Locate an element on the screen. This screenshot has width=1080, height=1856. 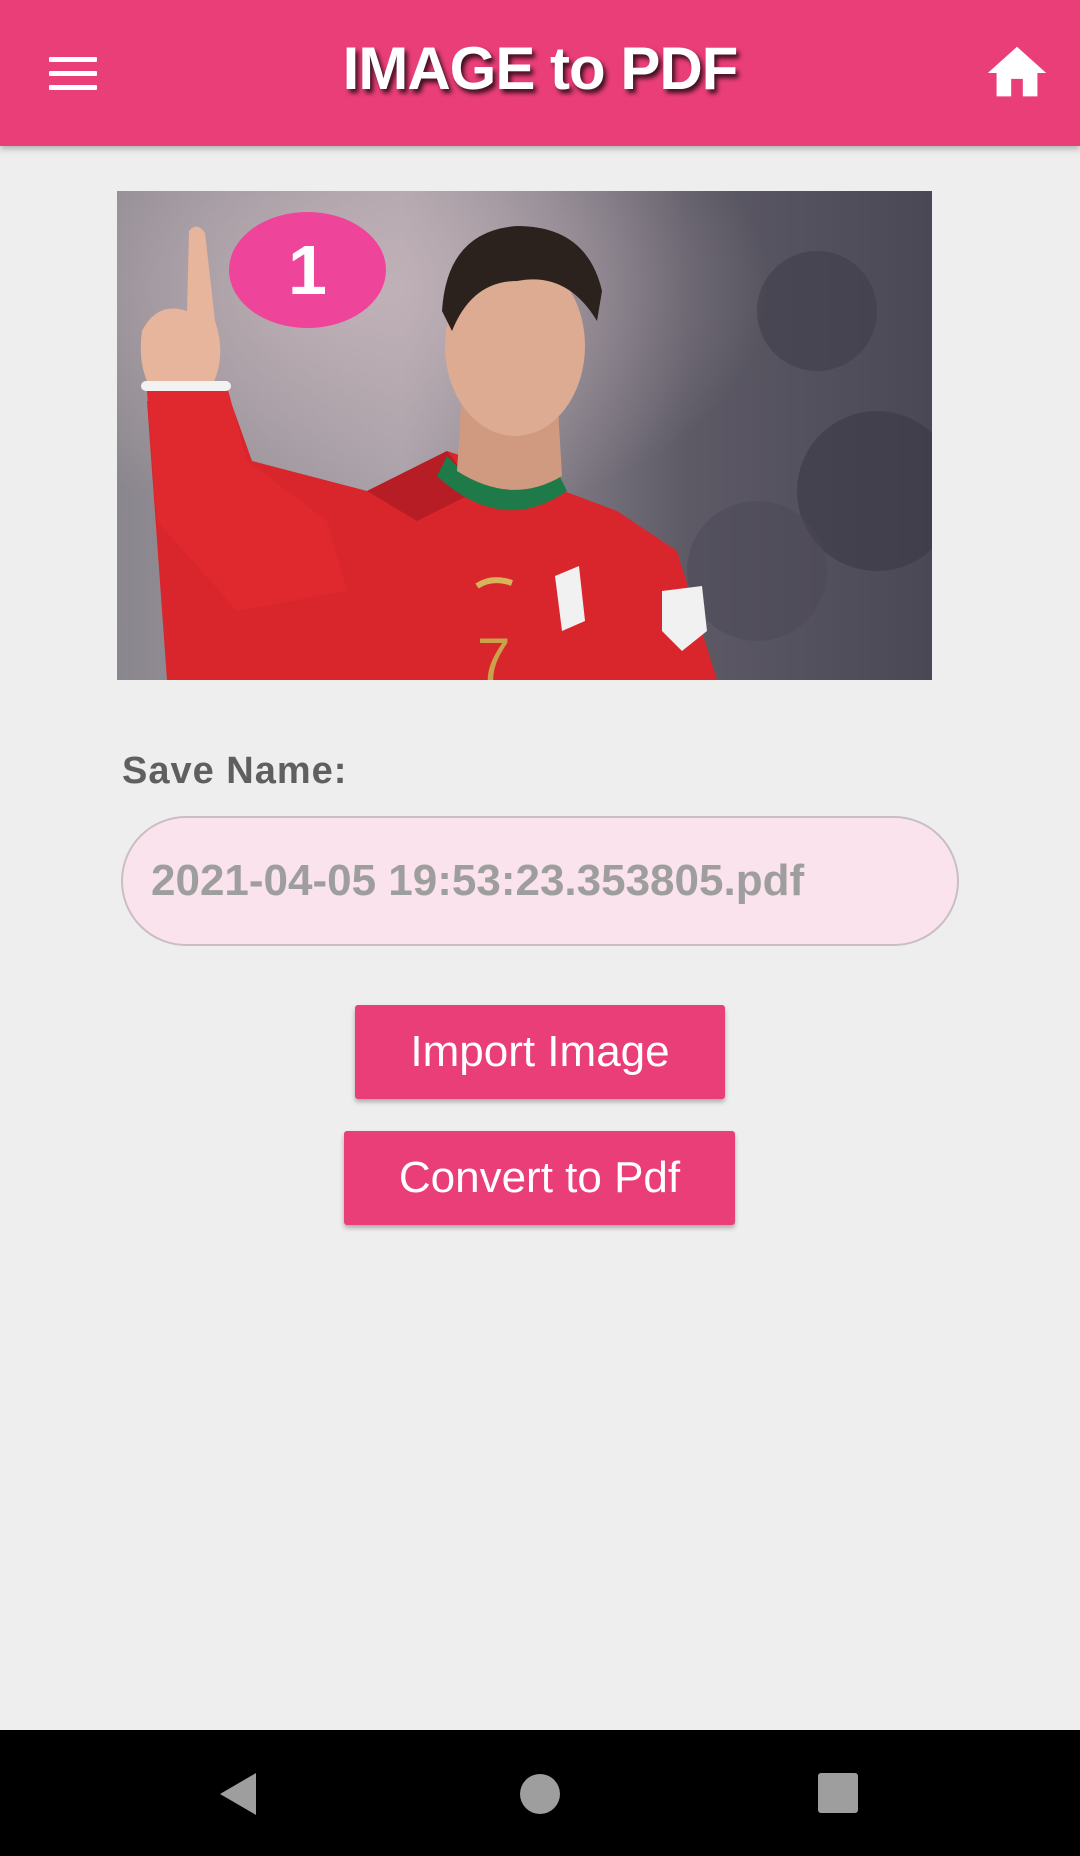
back-triangle-icon is located at coordinates (238, 1794).